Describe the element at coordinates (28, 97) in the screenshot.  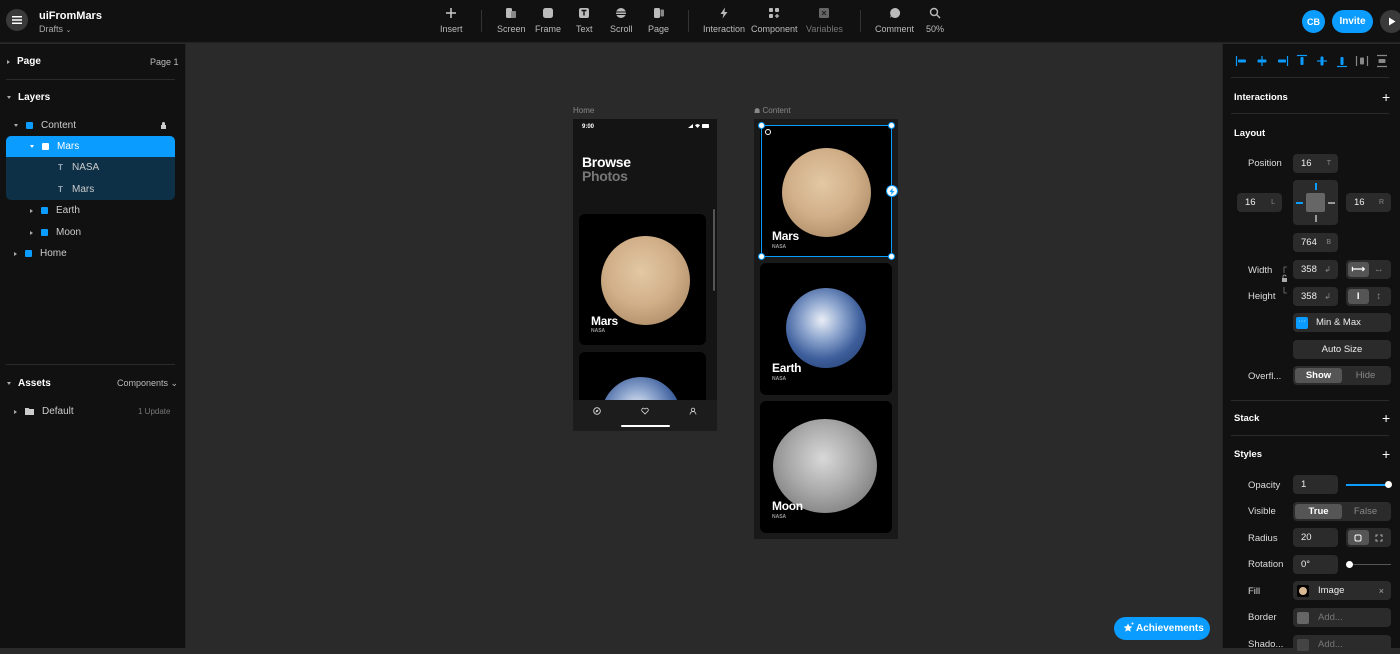
I see `layers-section-header: Layers` at that location.